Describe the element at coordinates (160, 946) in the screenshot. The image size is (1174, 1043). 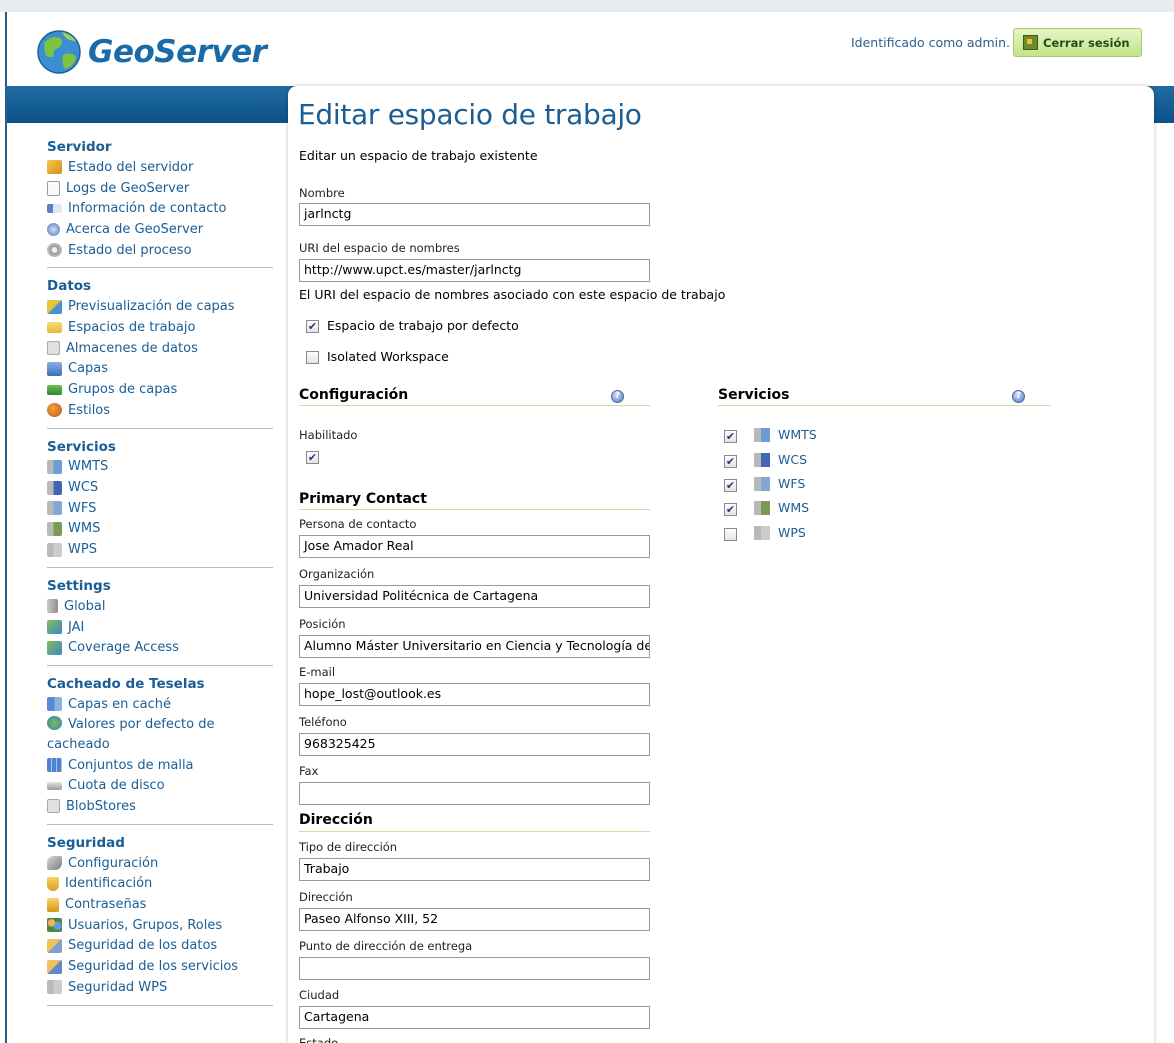
I see `sidebar-item-seg-datos: Seguridad de los datos` at that location.